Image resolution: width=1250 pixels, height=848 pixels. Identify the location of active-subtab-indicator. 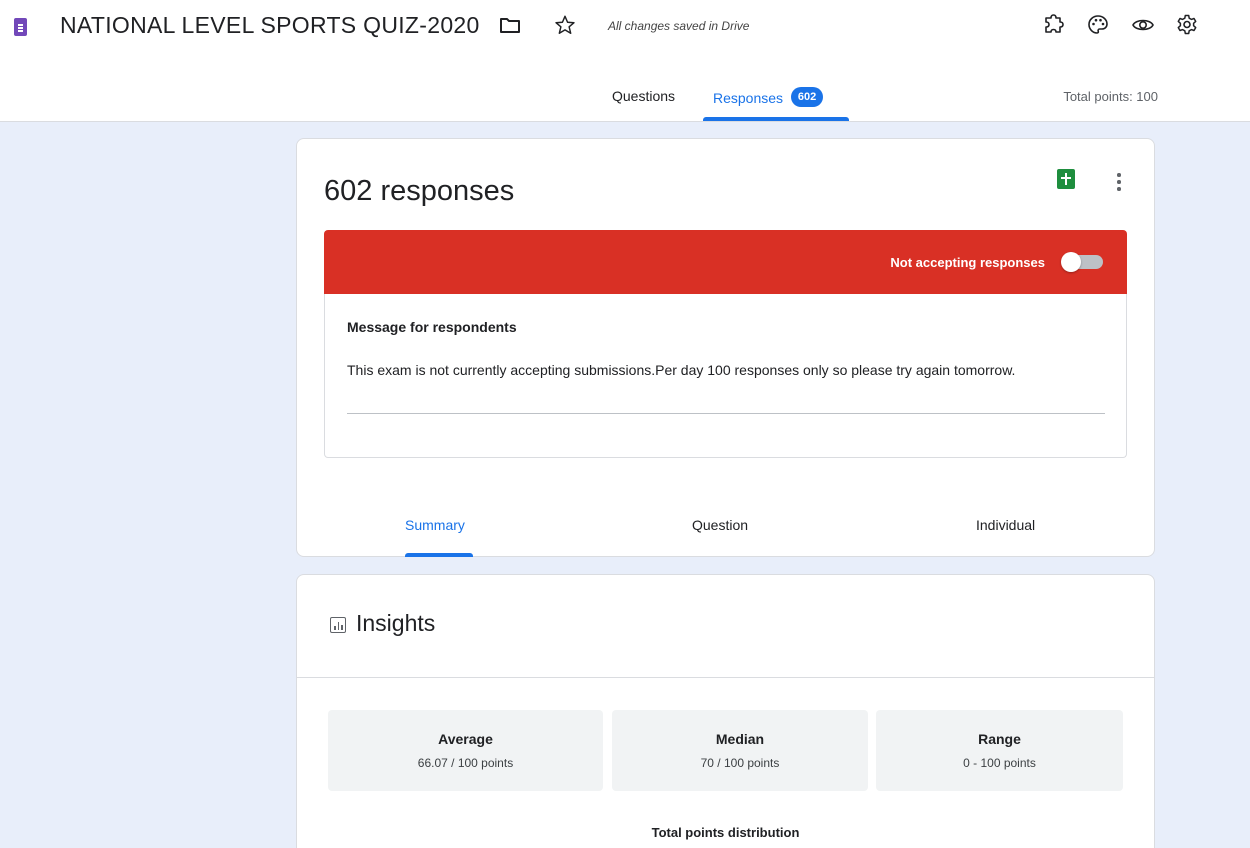
(439, 555).